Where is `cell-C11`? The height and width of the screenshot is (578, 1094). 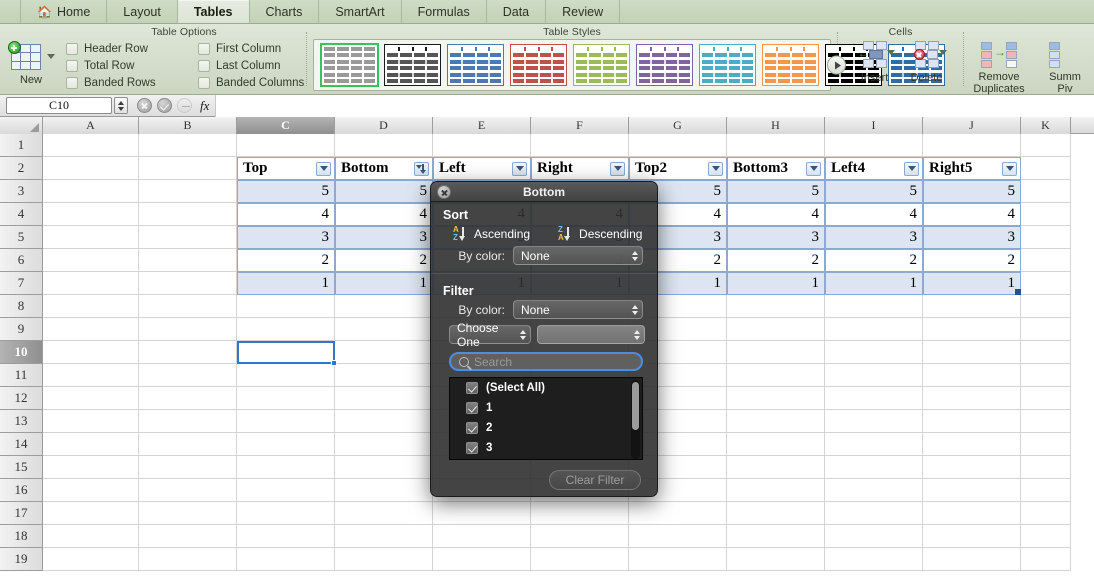 cell-C11 is located at coordinates (286, 375).